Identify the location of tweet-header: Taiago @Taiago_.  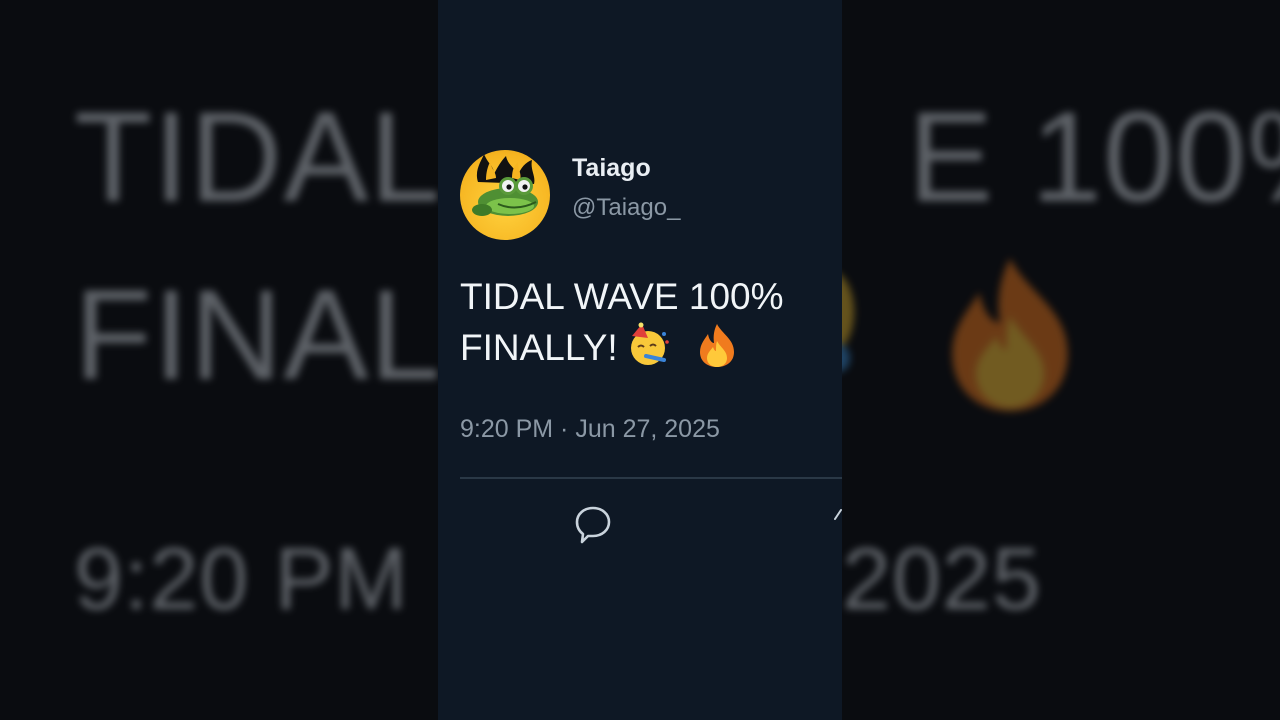
(570, 195).